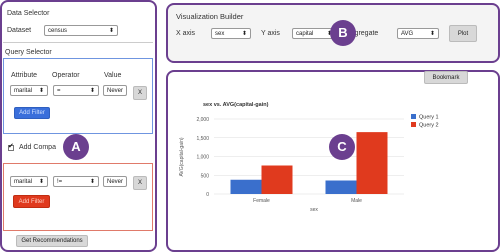 The width and height of the screenshot is (500, 252). What do you see at coordinates (202, 158) in the screenshot?
I see `y-tick-label: 1,000` at bounding box center [202, 158].